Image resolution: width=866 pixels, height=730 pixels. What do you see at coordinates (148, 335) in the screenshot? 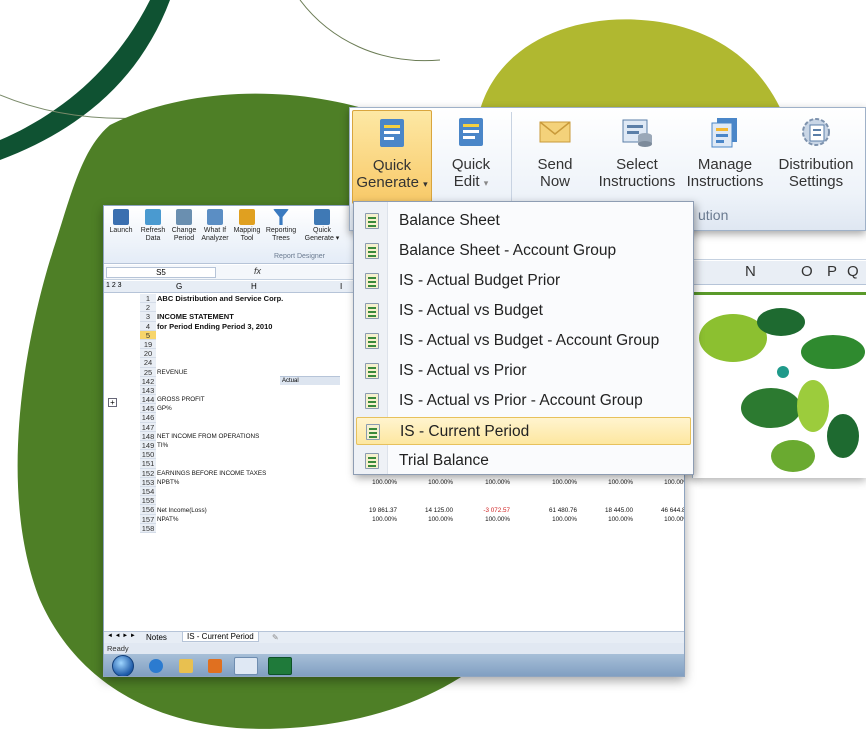
I see `row-number: 5` at bounding box center [148, 335].